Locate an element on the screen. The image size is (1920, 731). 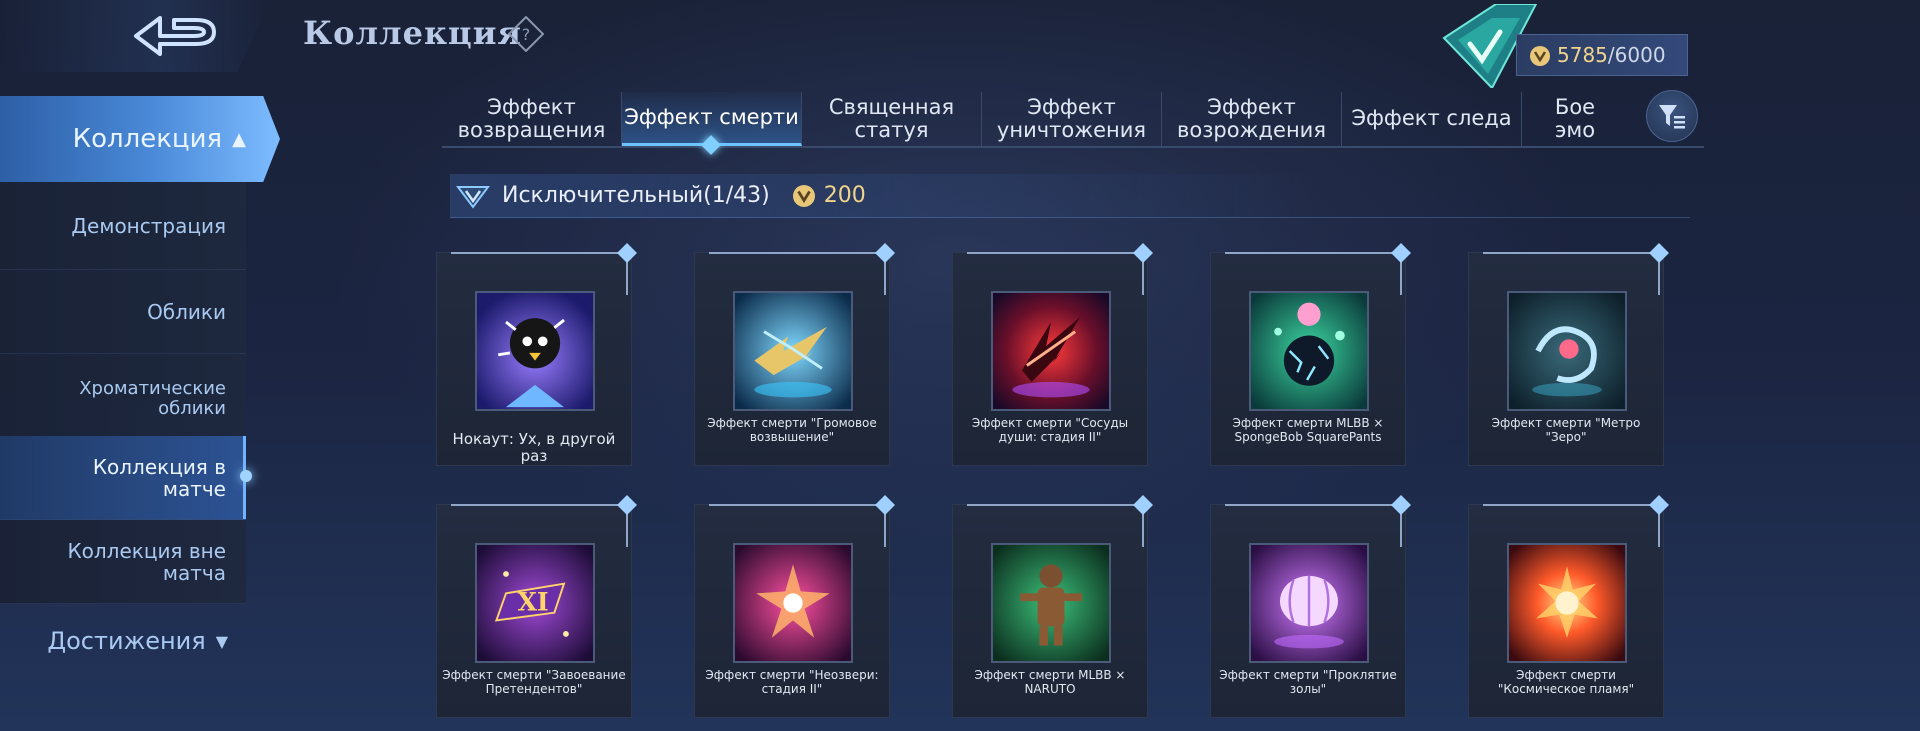
page-title: Коллекция is located at coordinates (413, 33).